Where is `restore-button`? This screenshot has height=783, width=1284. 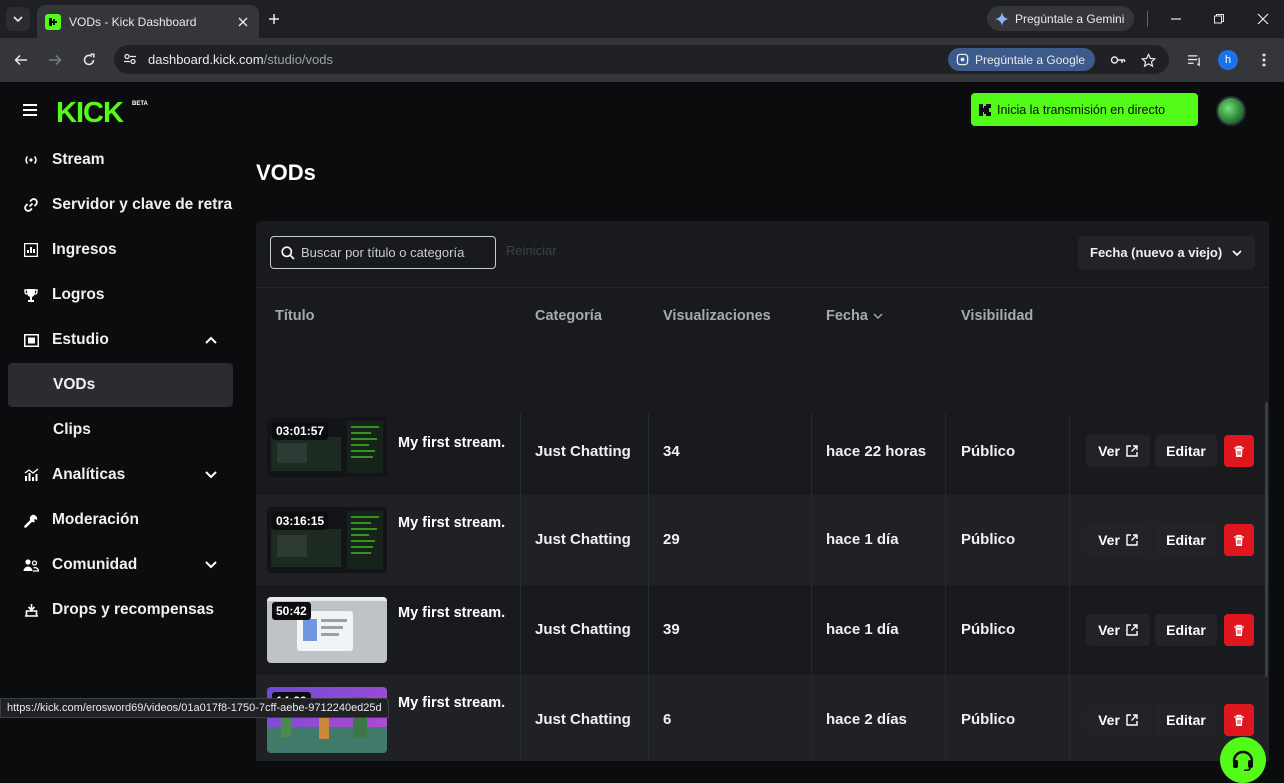
restore-button is located at coordinates (1219, 19).